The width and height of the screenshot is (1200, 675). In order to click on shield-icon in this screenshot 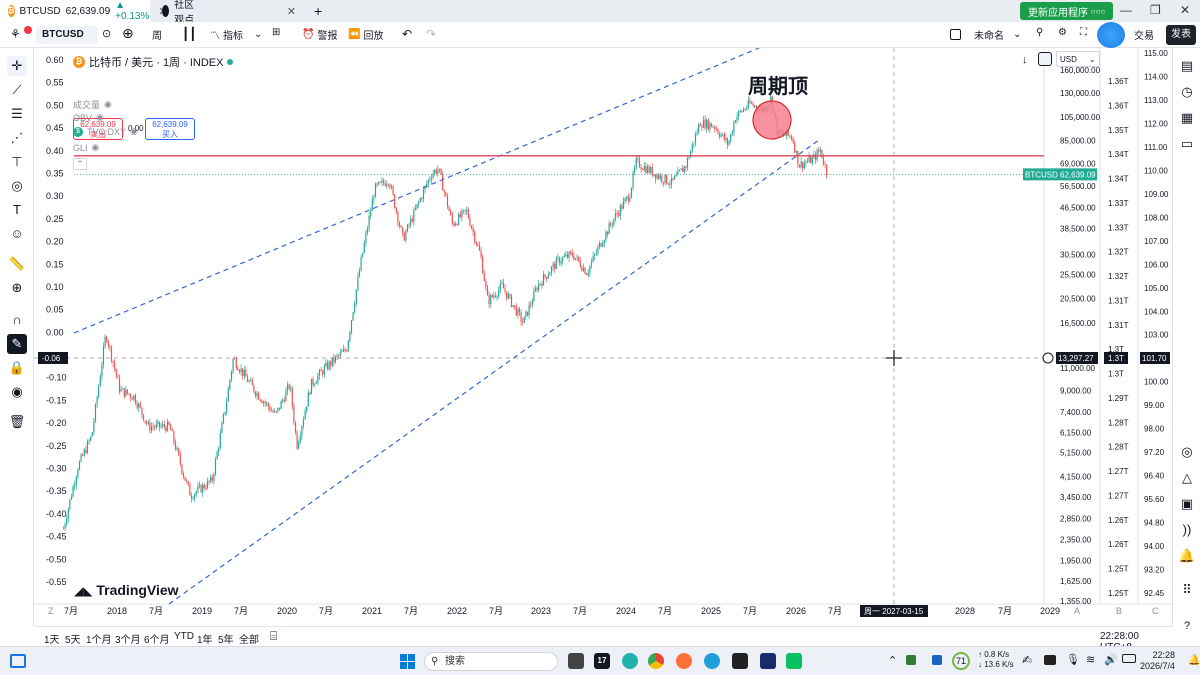, I will do `click(937, 660)`.